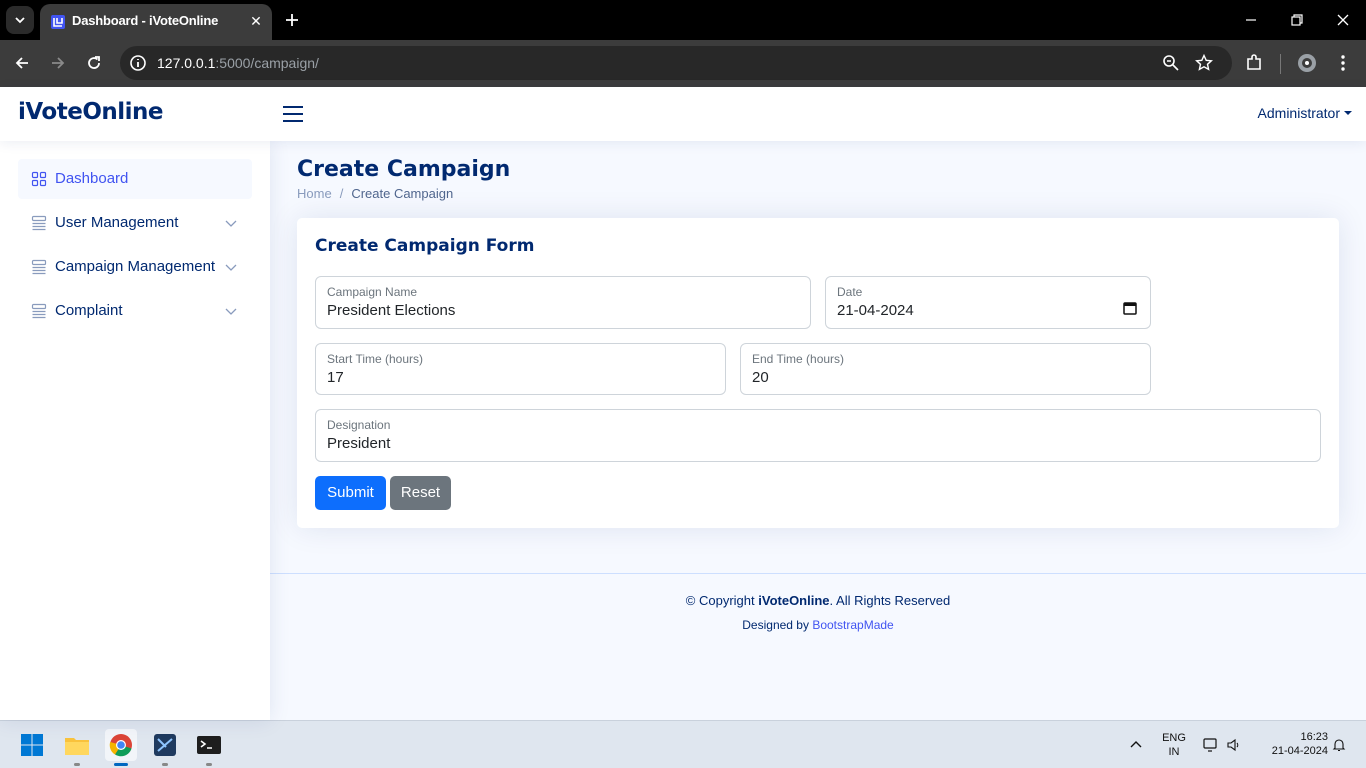  What do you see at coordinates (875, 310) in the screenshot?
I see `date-value: 21-04-2024` at bounding box center [875, 310].